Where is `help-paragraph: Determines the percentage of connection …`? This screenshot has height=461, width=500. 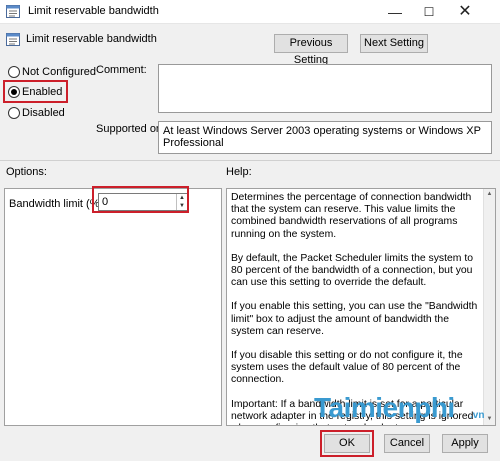
help-paragraph: Determines the percentage of connection … is located at coordinates (351, 216).